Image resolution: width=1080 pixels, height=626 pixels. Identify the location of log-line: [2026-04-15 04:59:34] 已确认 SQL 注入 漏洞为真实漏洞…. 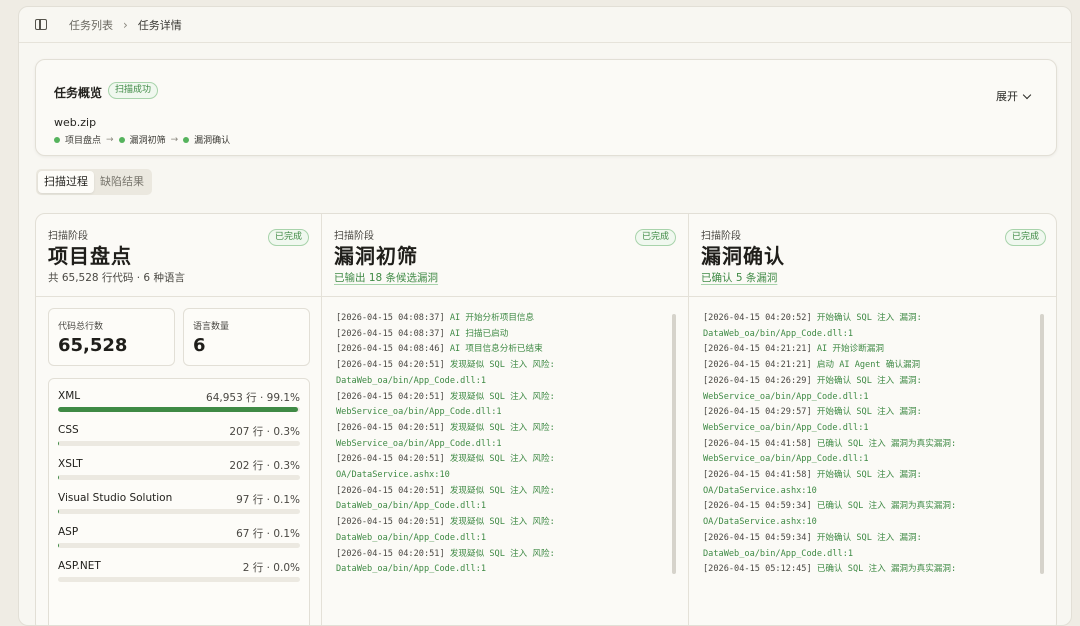
(829, 507).